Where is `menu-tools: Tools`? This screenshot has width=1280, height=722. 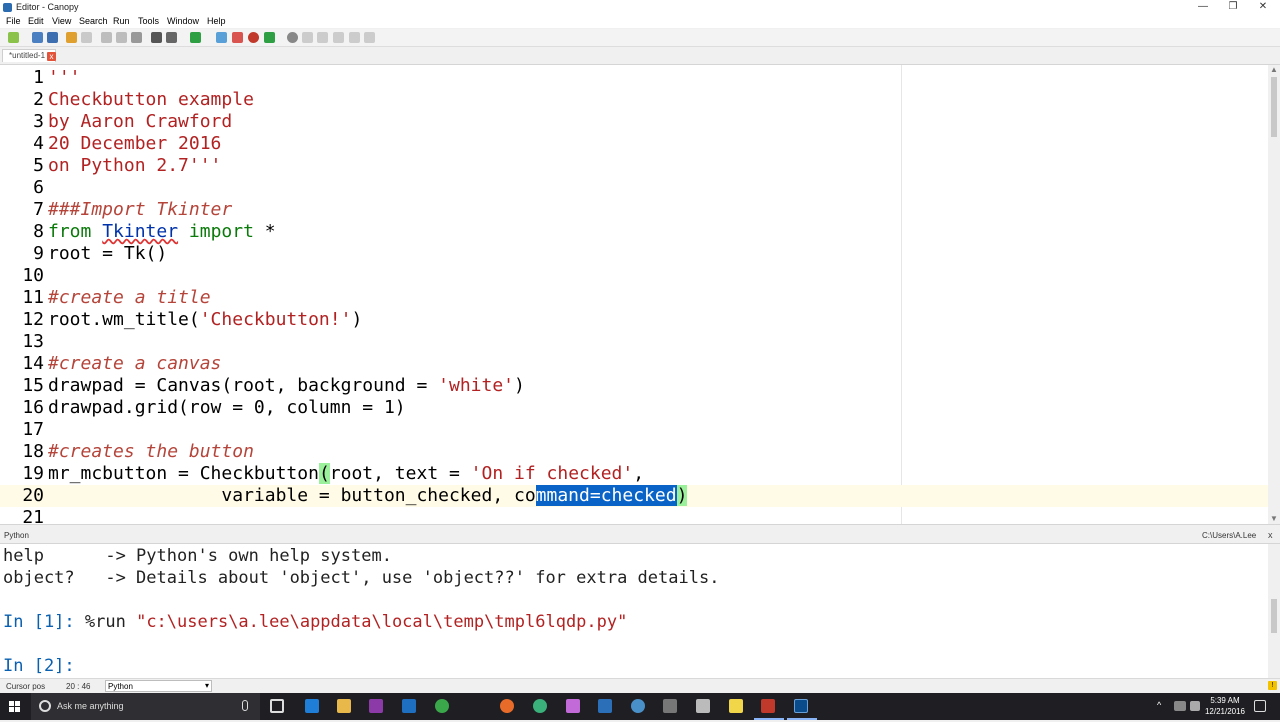
menu-tools: Tools is located at coordinates (148, 21).